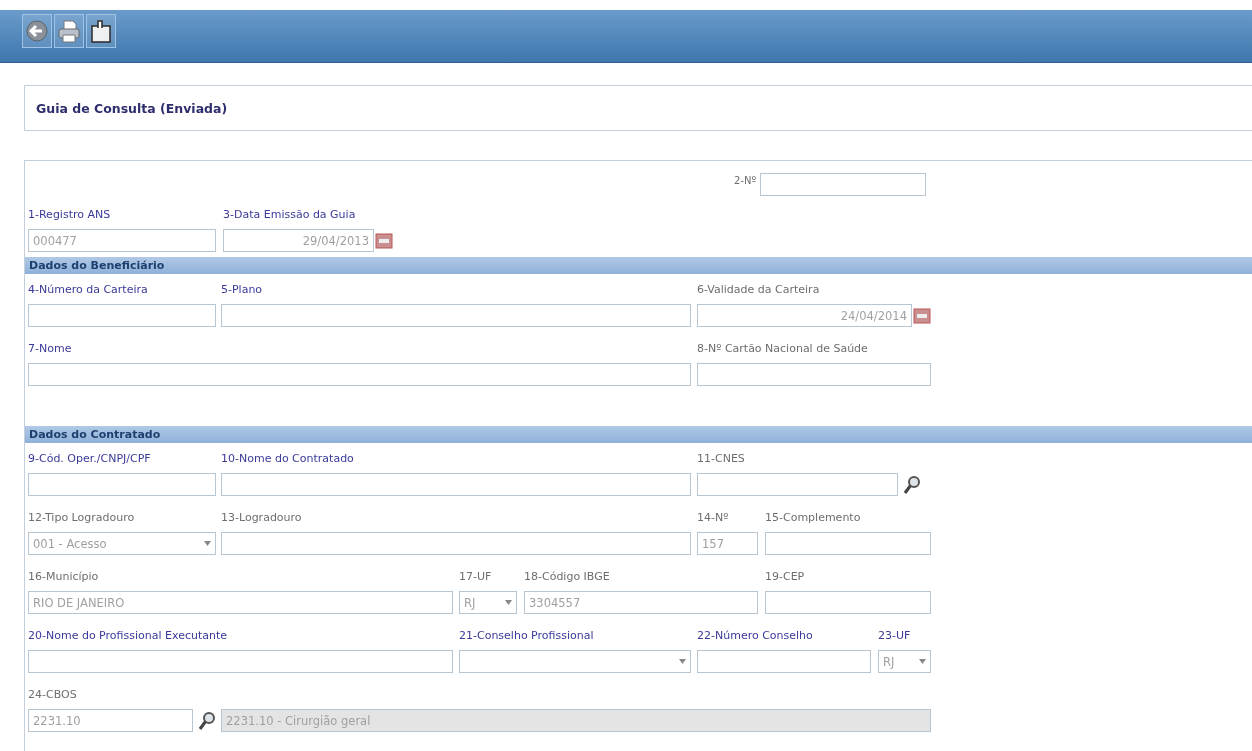 The image size is (1252, 751). Describe the element at coordinates (575, 661) in the screenshot. I see `dropdown` at that location.